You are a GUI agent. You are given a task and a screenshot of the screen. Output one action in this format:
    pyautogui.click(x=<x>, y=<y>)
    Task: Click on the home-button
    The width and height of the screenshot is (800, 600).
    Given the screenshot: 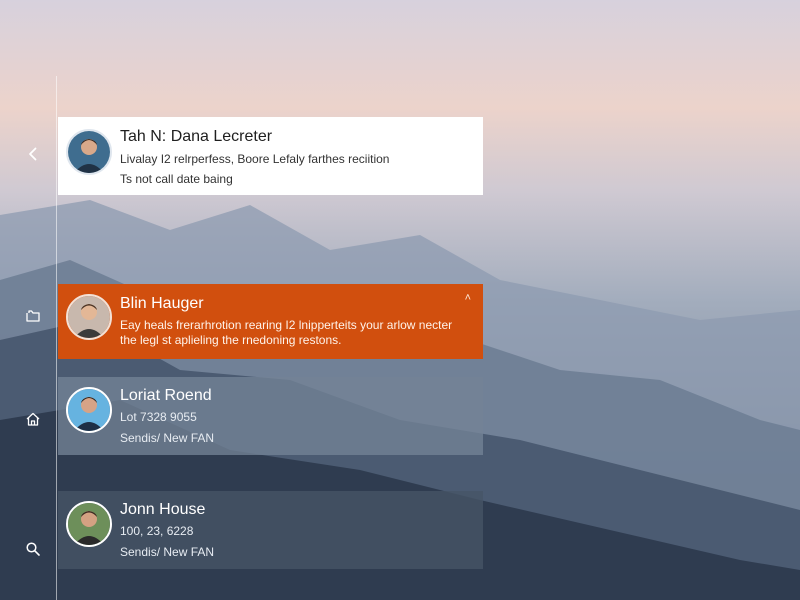 What is the action you would take?
    pyautogui.click(x=33, y=419)
    